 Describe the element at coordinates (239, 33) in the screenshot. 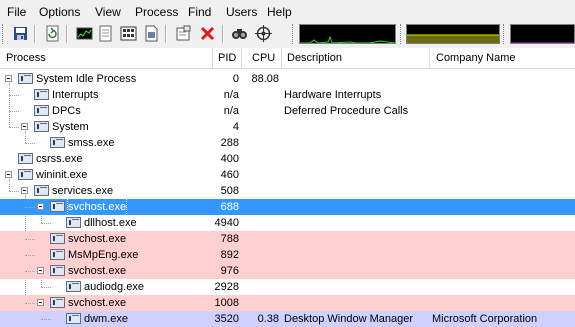

I see `find-icon` at that location.